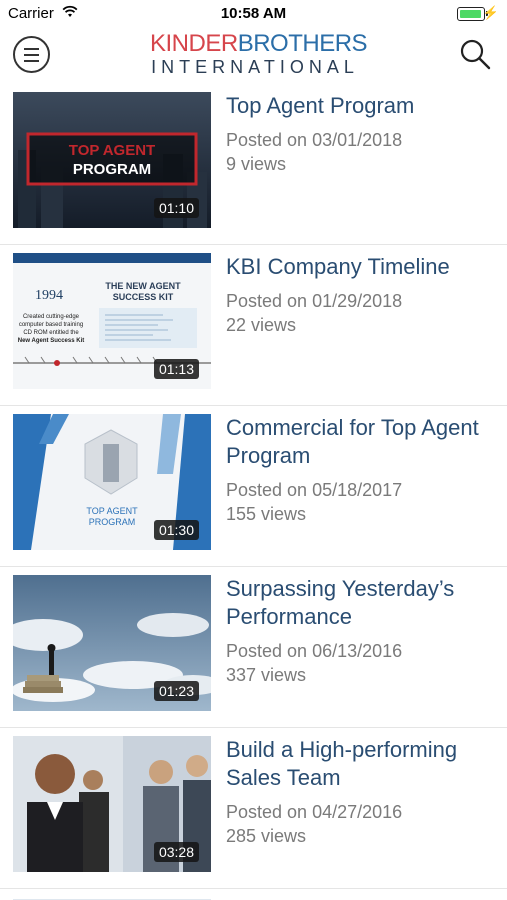 The width and height of the screenshot is (507, 900). What do you see at coordinates (266, 836) in the screenshot?
I see `video-views: 285 views` at bounding box center [266, 836].